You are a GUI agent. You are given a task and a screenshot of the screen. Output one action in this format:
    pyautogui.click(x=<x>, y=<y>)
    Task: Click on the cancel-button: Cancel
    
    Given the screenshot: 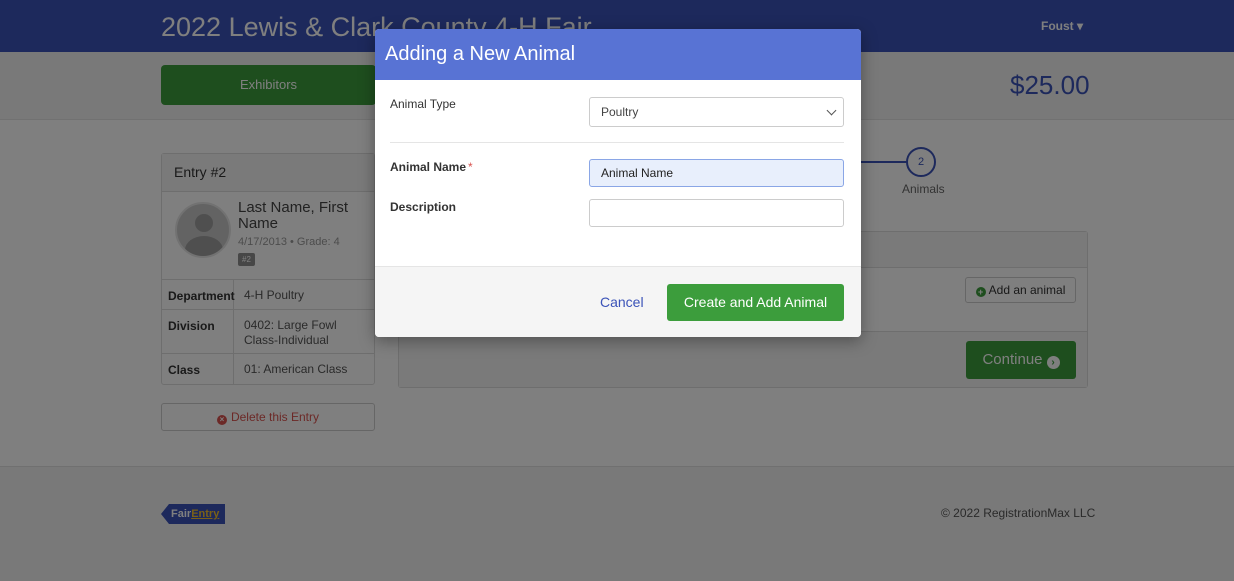 What is the action you would take?
    pyautogui.click(x=622, y=302)
    